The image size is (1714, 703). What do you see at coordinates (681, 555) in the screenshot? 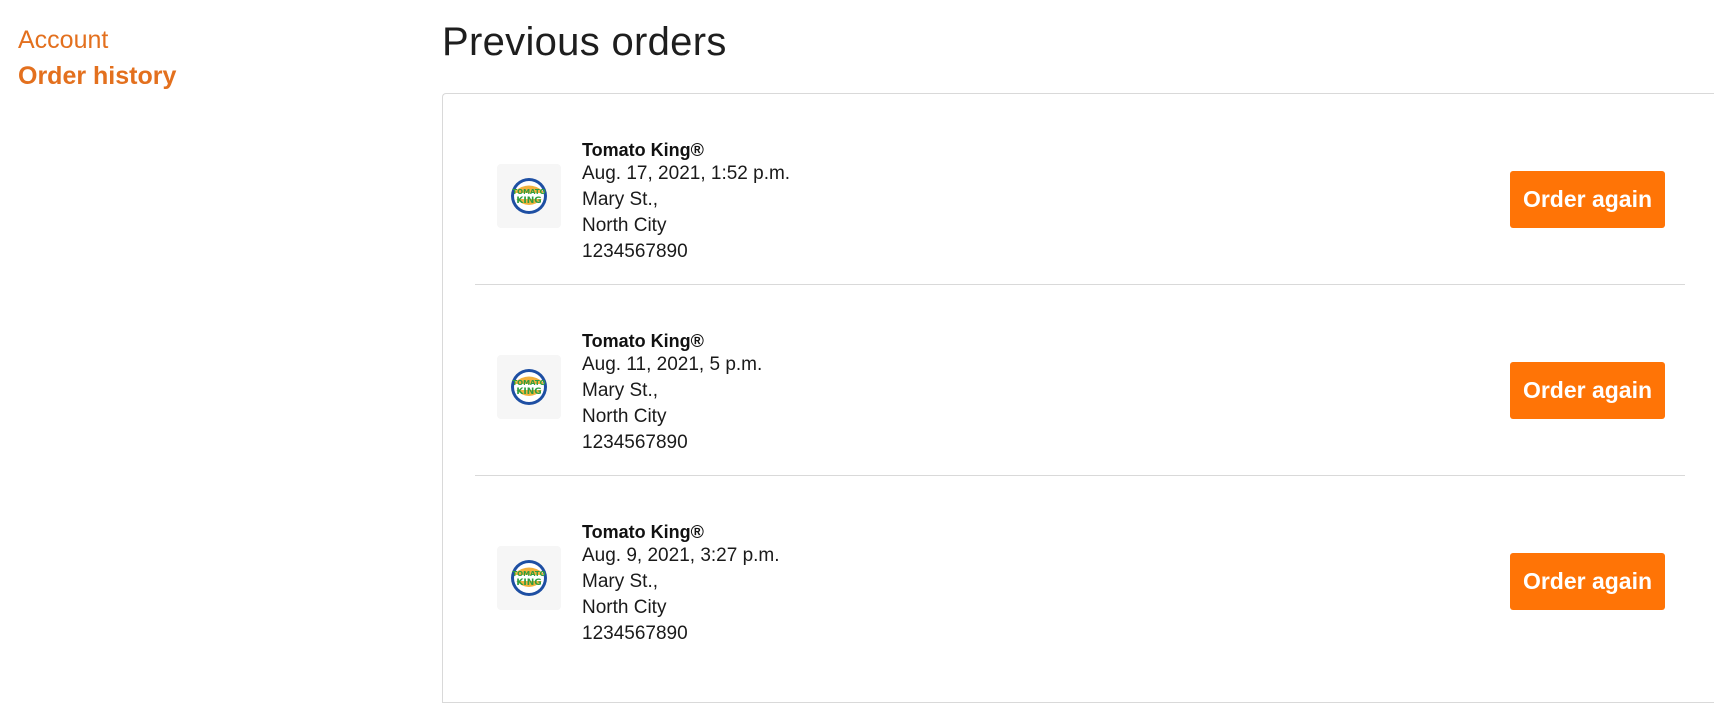
I see `order-datetime: Aug. 9, 2021, 3:27 p.m.` at bounding box center [681, 555].